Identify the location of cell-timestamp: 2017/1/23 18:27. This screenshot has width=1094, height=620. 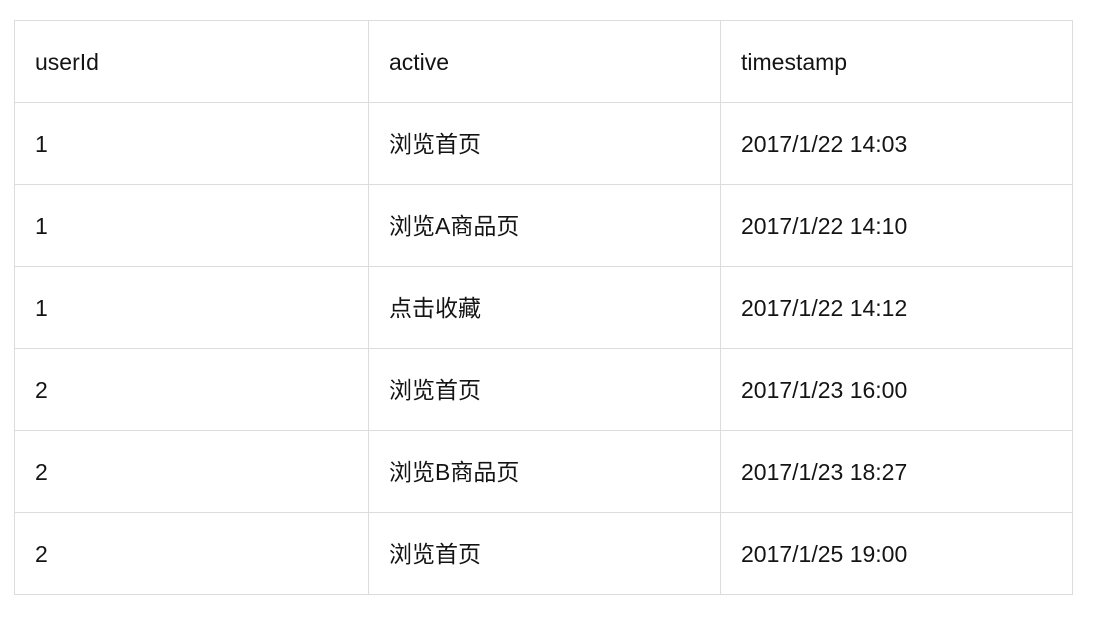
(896, 471).